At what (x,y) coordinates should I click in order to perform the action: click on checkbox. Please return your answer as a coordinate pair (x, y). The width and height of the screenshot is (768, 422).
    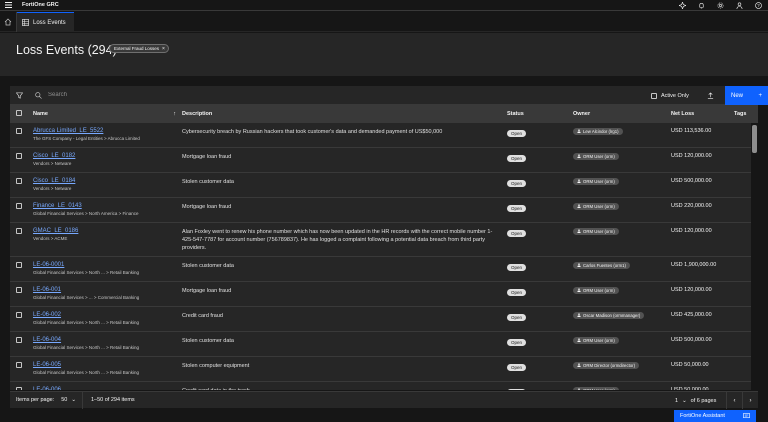
    Looking at the image, I should click on (654, 95).